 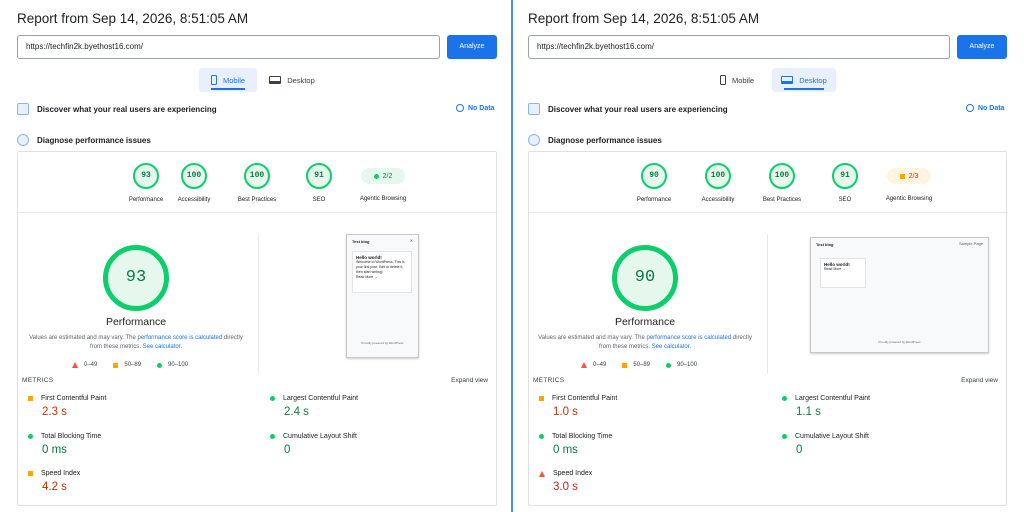 What do you see at coordinates (970, 243) in the screenshot?
I see `thumb-menu: Sample Page` at bounding box center [970, 243].